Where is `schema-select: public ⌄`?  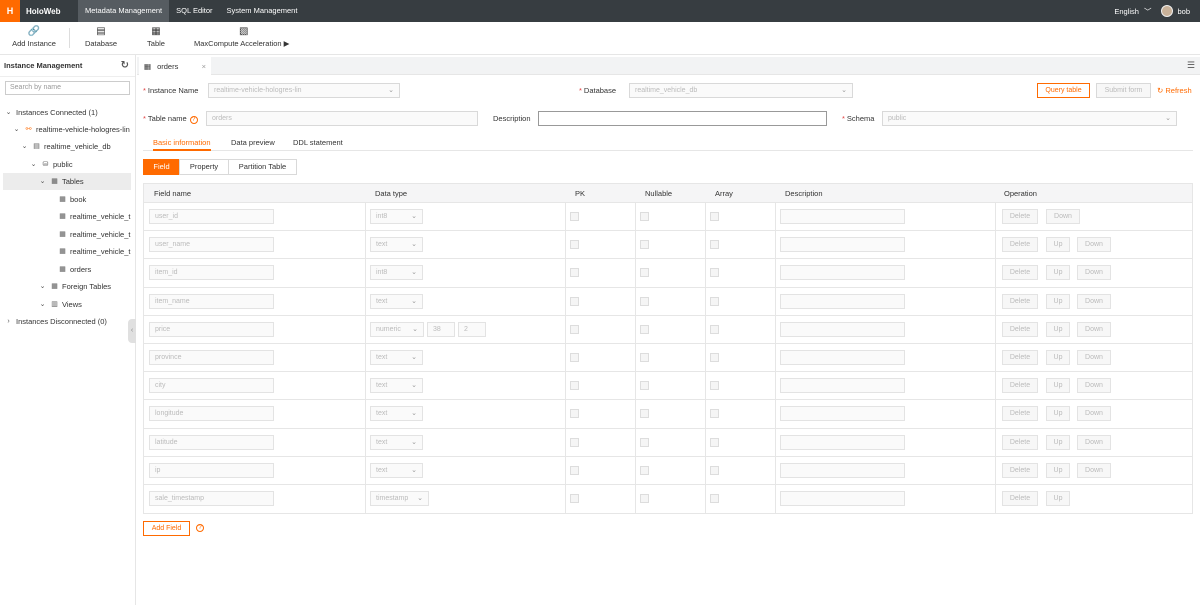 schema-select: public ⌄ is located at coordinates (1029, 118).